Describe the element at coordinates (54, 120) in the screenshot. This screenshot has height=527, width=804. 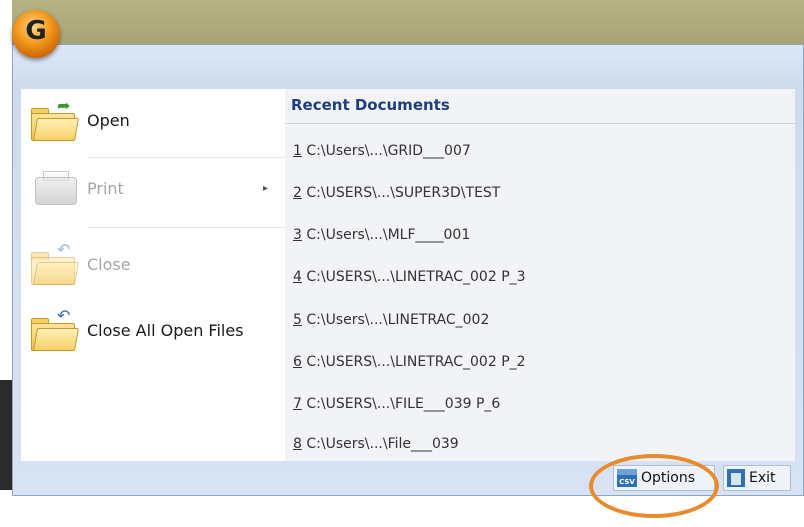
I see `open-folder-icon: ➦` at that location.